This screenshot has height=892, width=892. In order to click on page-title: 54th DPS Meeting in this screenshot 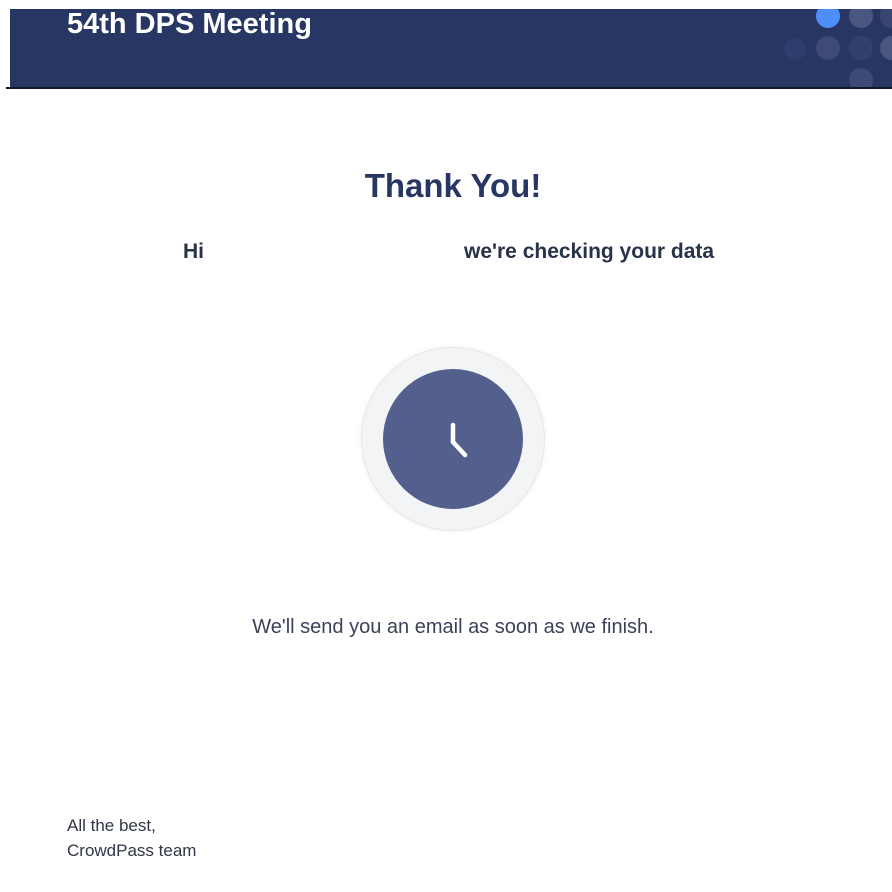, I will do `click(189, 24)`.